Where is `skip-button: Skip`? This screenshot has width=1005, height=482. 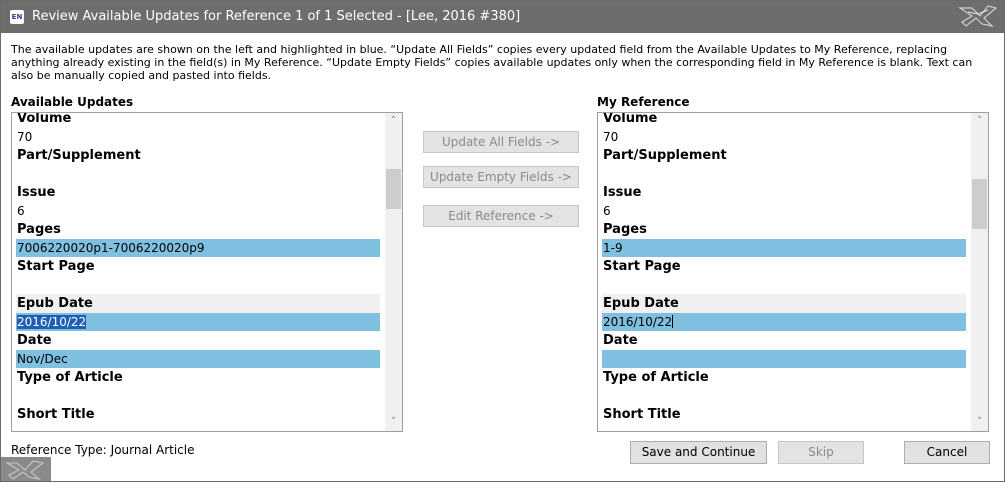 skip-button: Skip is located at coordinates (821, 452).